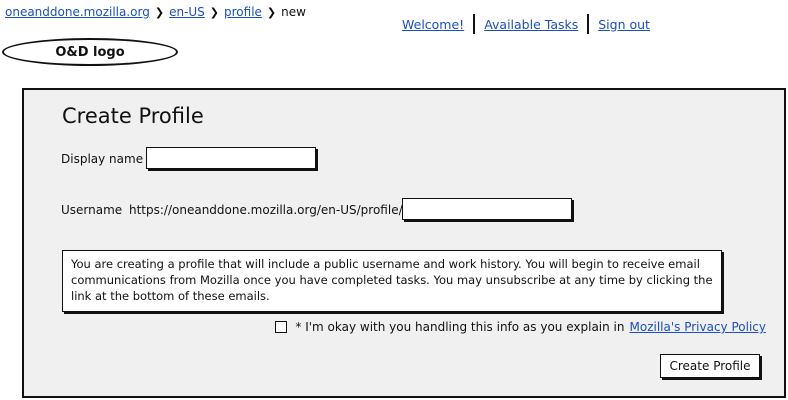 The width and height of the screenshot is (788, 400). I want to click on sign-out-link: Sign out, so click(624, 24).